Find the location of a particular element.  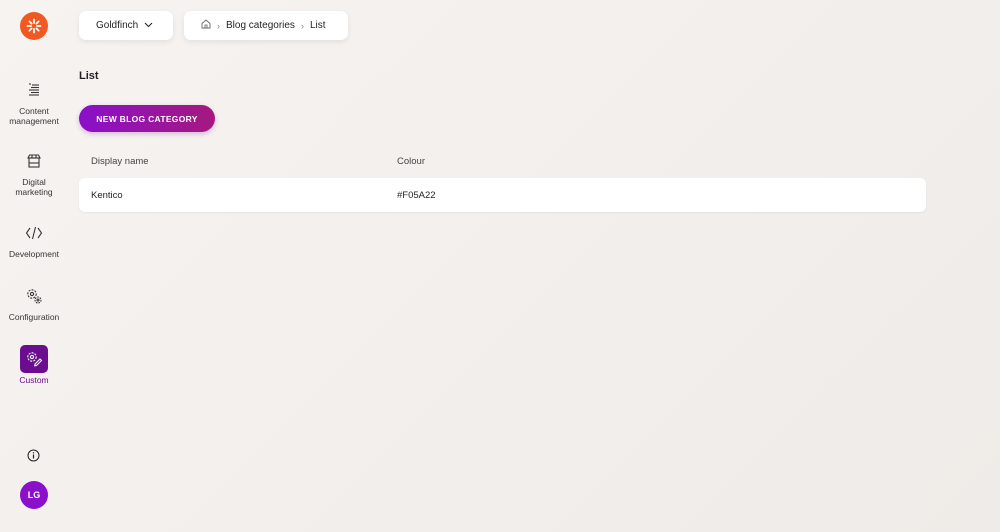

chevron-down-icon is located at coordinates (148, 25).